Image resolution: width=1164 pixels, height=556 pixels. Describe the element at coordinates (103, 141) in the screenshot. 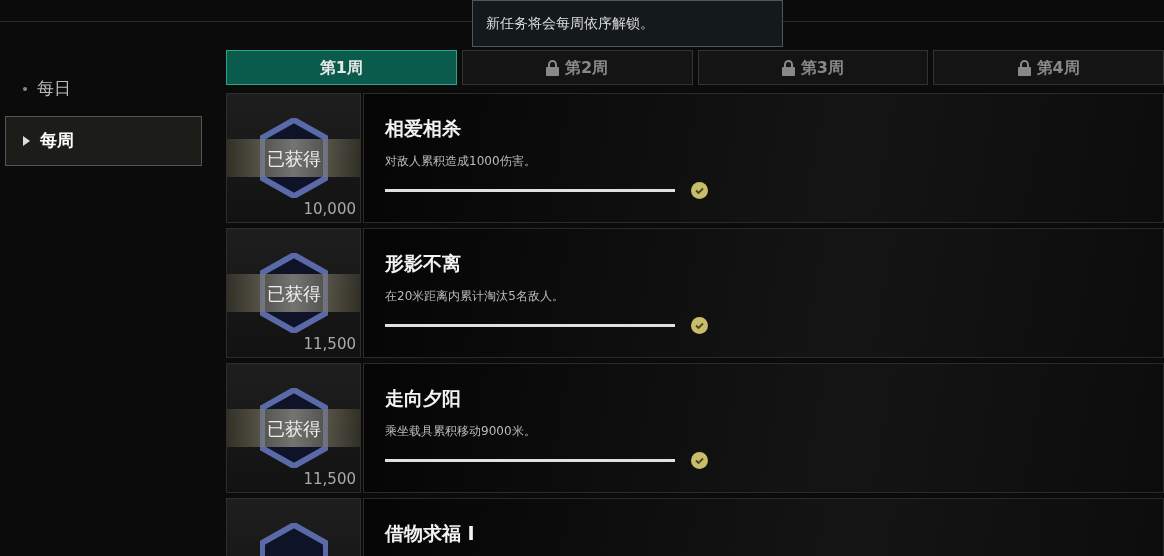

I see `sidebar-item: 每周` at that location.